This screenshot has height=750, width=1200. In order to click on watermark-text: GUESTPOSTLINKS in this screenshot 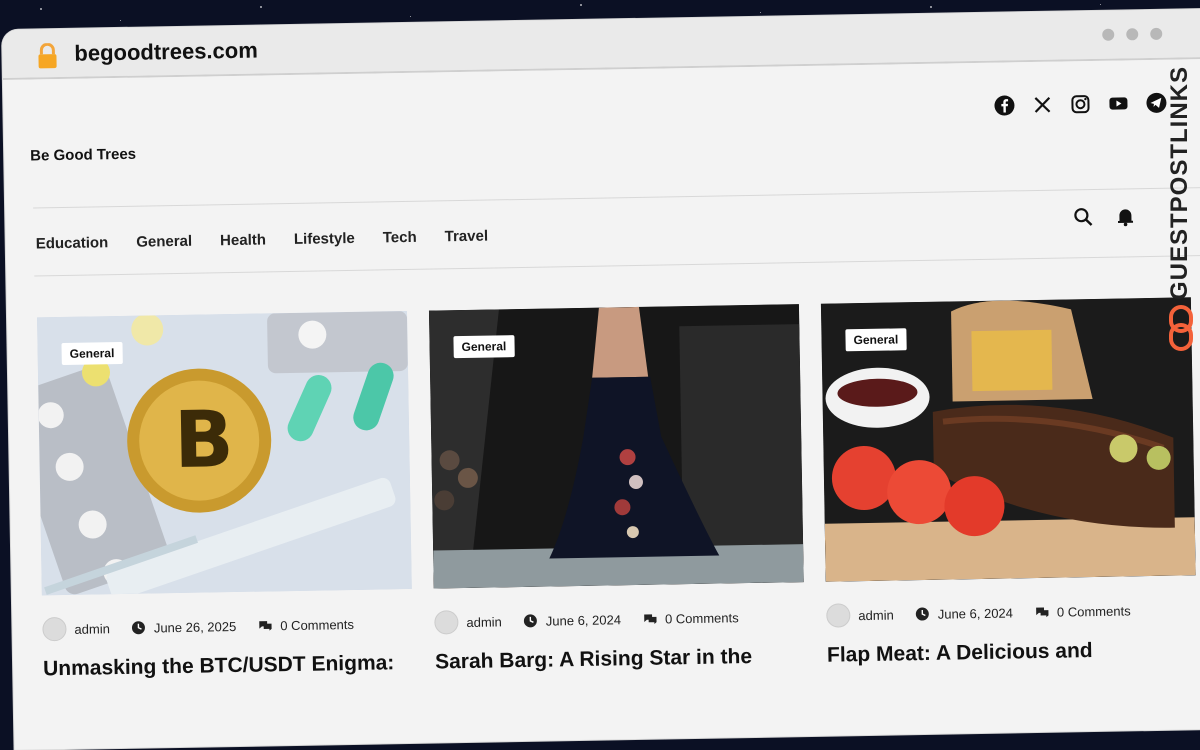, I will do `click(1179, 182)`.